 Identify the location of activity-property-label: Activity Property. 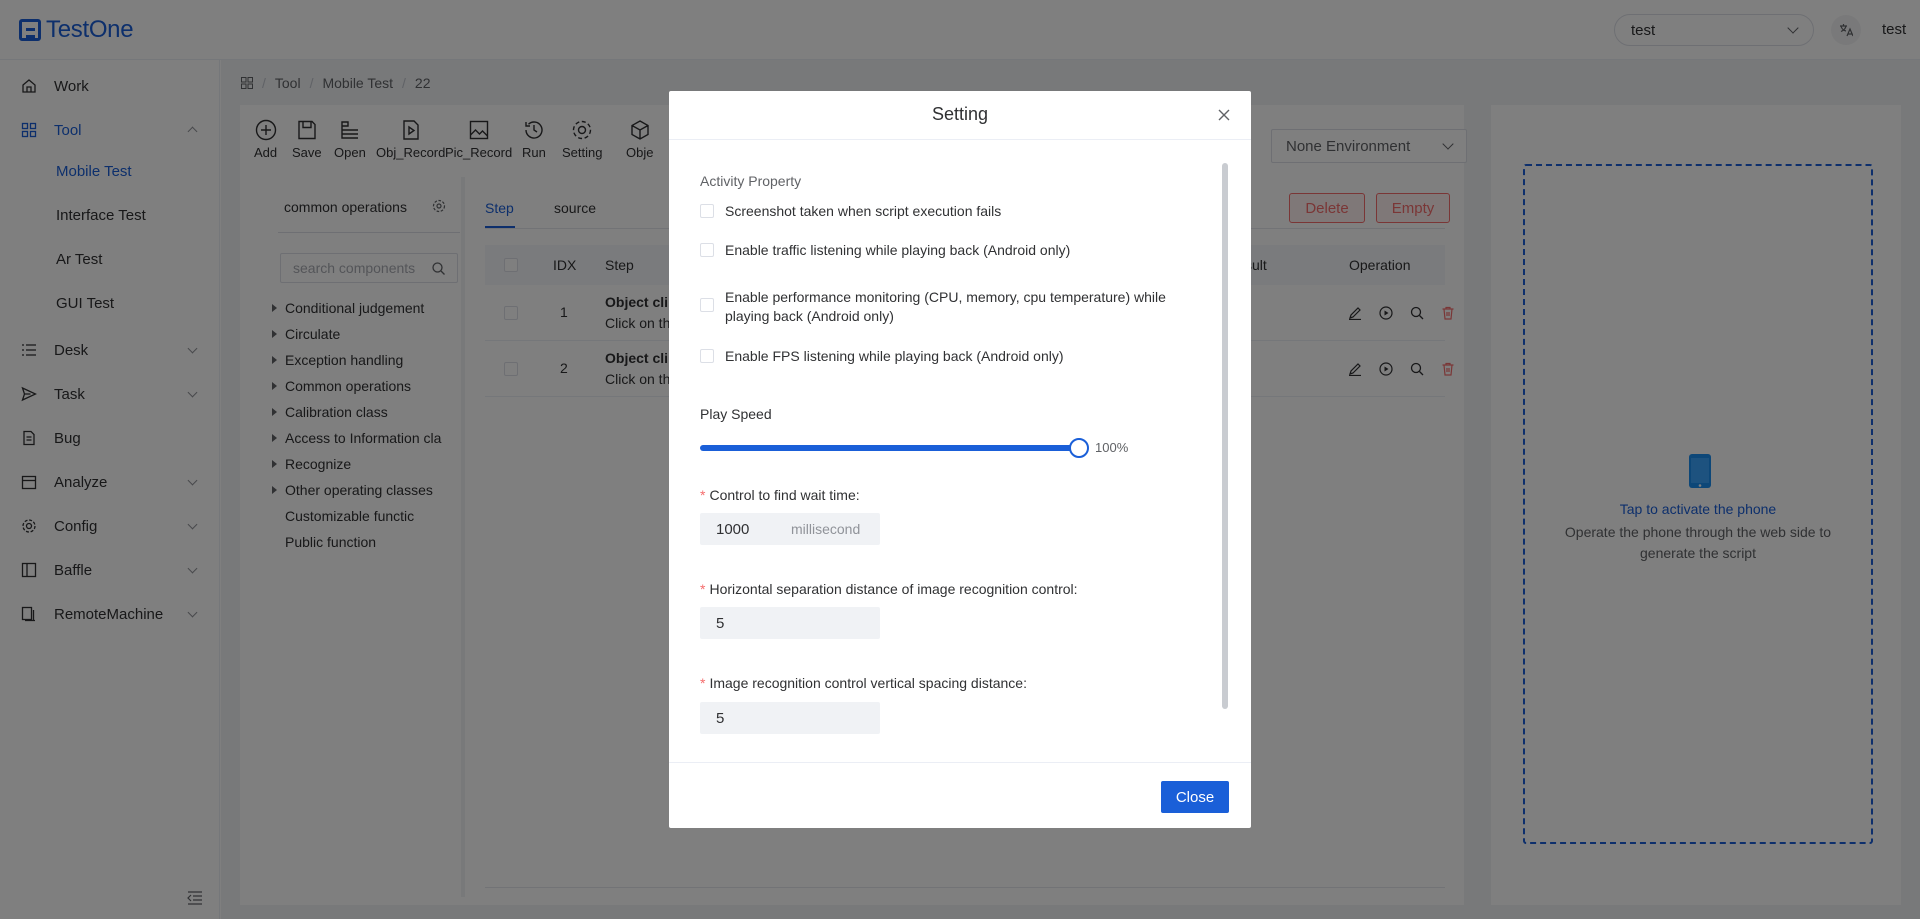
(751, 181).